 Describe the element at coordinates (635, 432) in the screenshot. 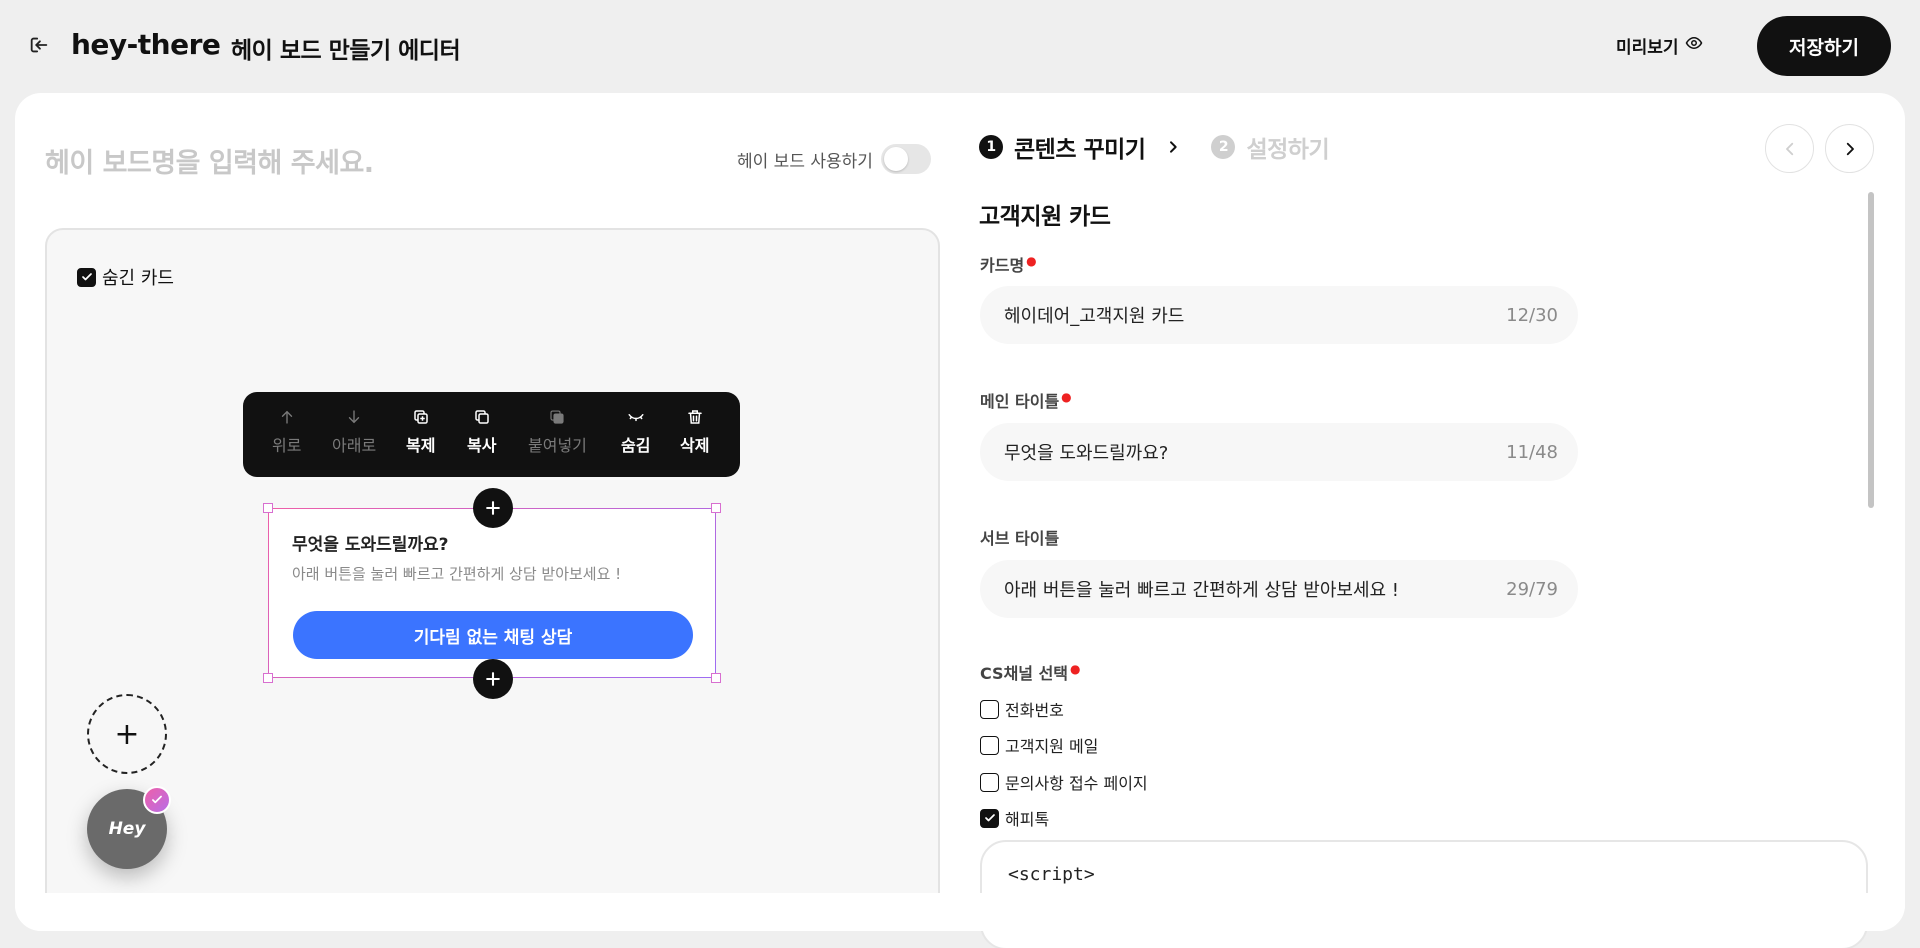

I see `hide-button: 숨김` at that location.